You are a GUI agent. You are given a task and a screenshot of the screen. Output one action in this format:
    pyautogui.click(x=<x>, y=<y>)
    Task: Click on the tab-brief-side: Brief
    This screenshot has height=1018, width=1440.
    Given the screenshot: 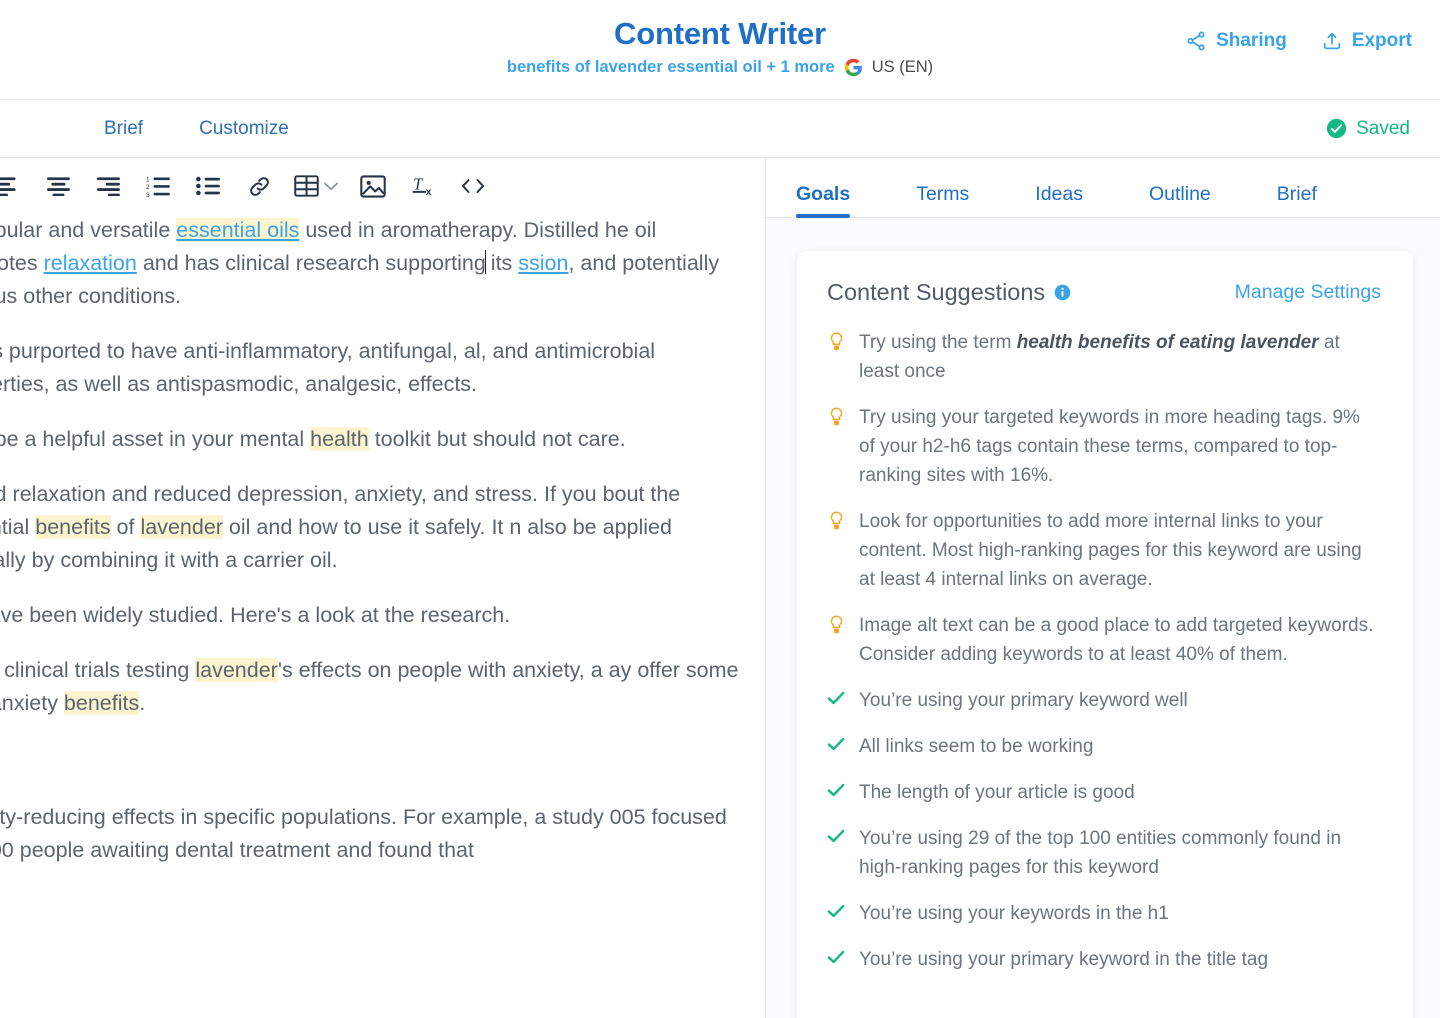 What is the action you would take?
    pyautogui.click(x=1297, y=200)
    